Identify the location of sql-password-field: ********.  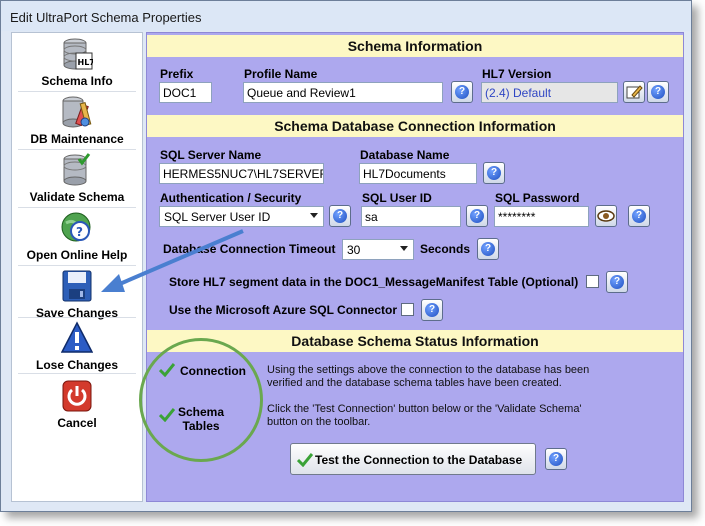
(541, 216).